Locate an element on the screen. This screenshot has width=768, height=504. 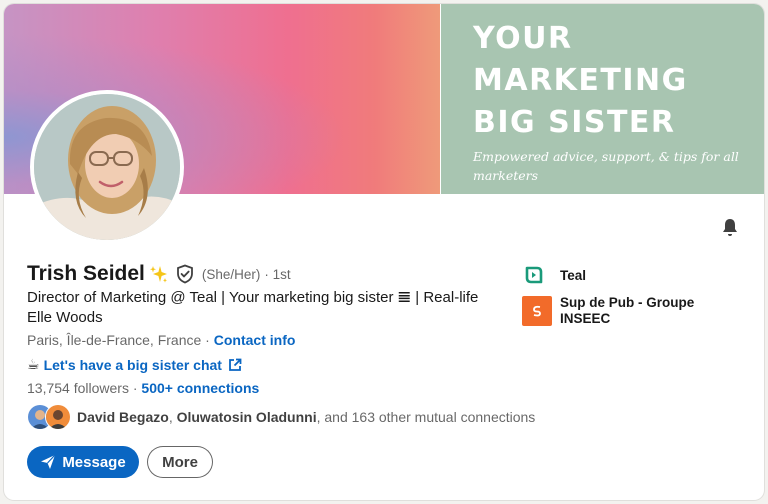
mutual-rest: , and 163 other mutual connections is located at coordinates (426, 417).